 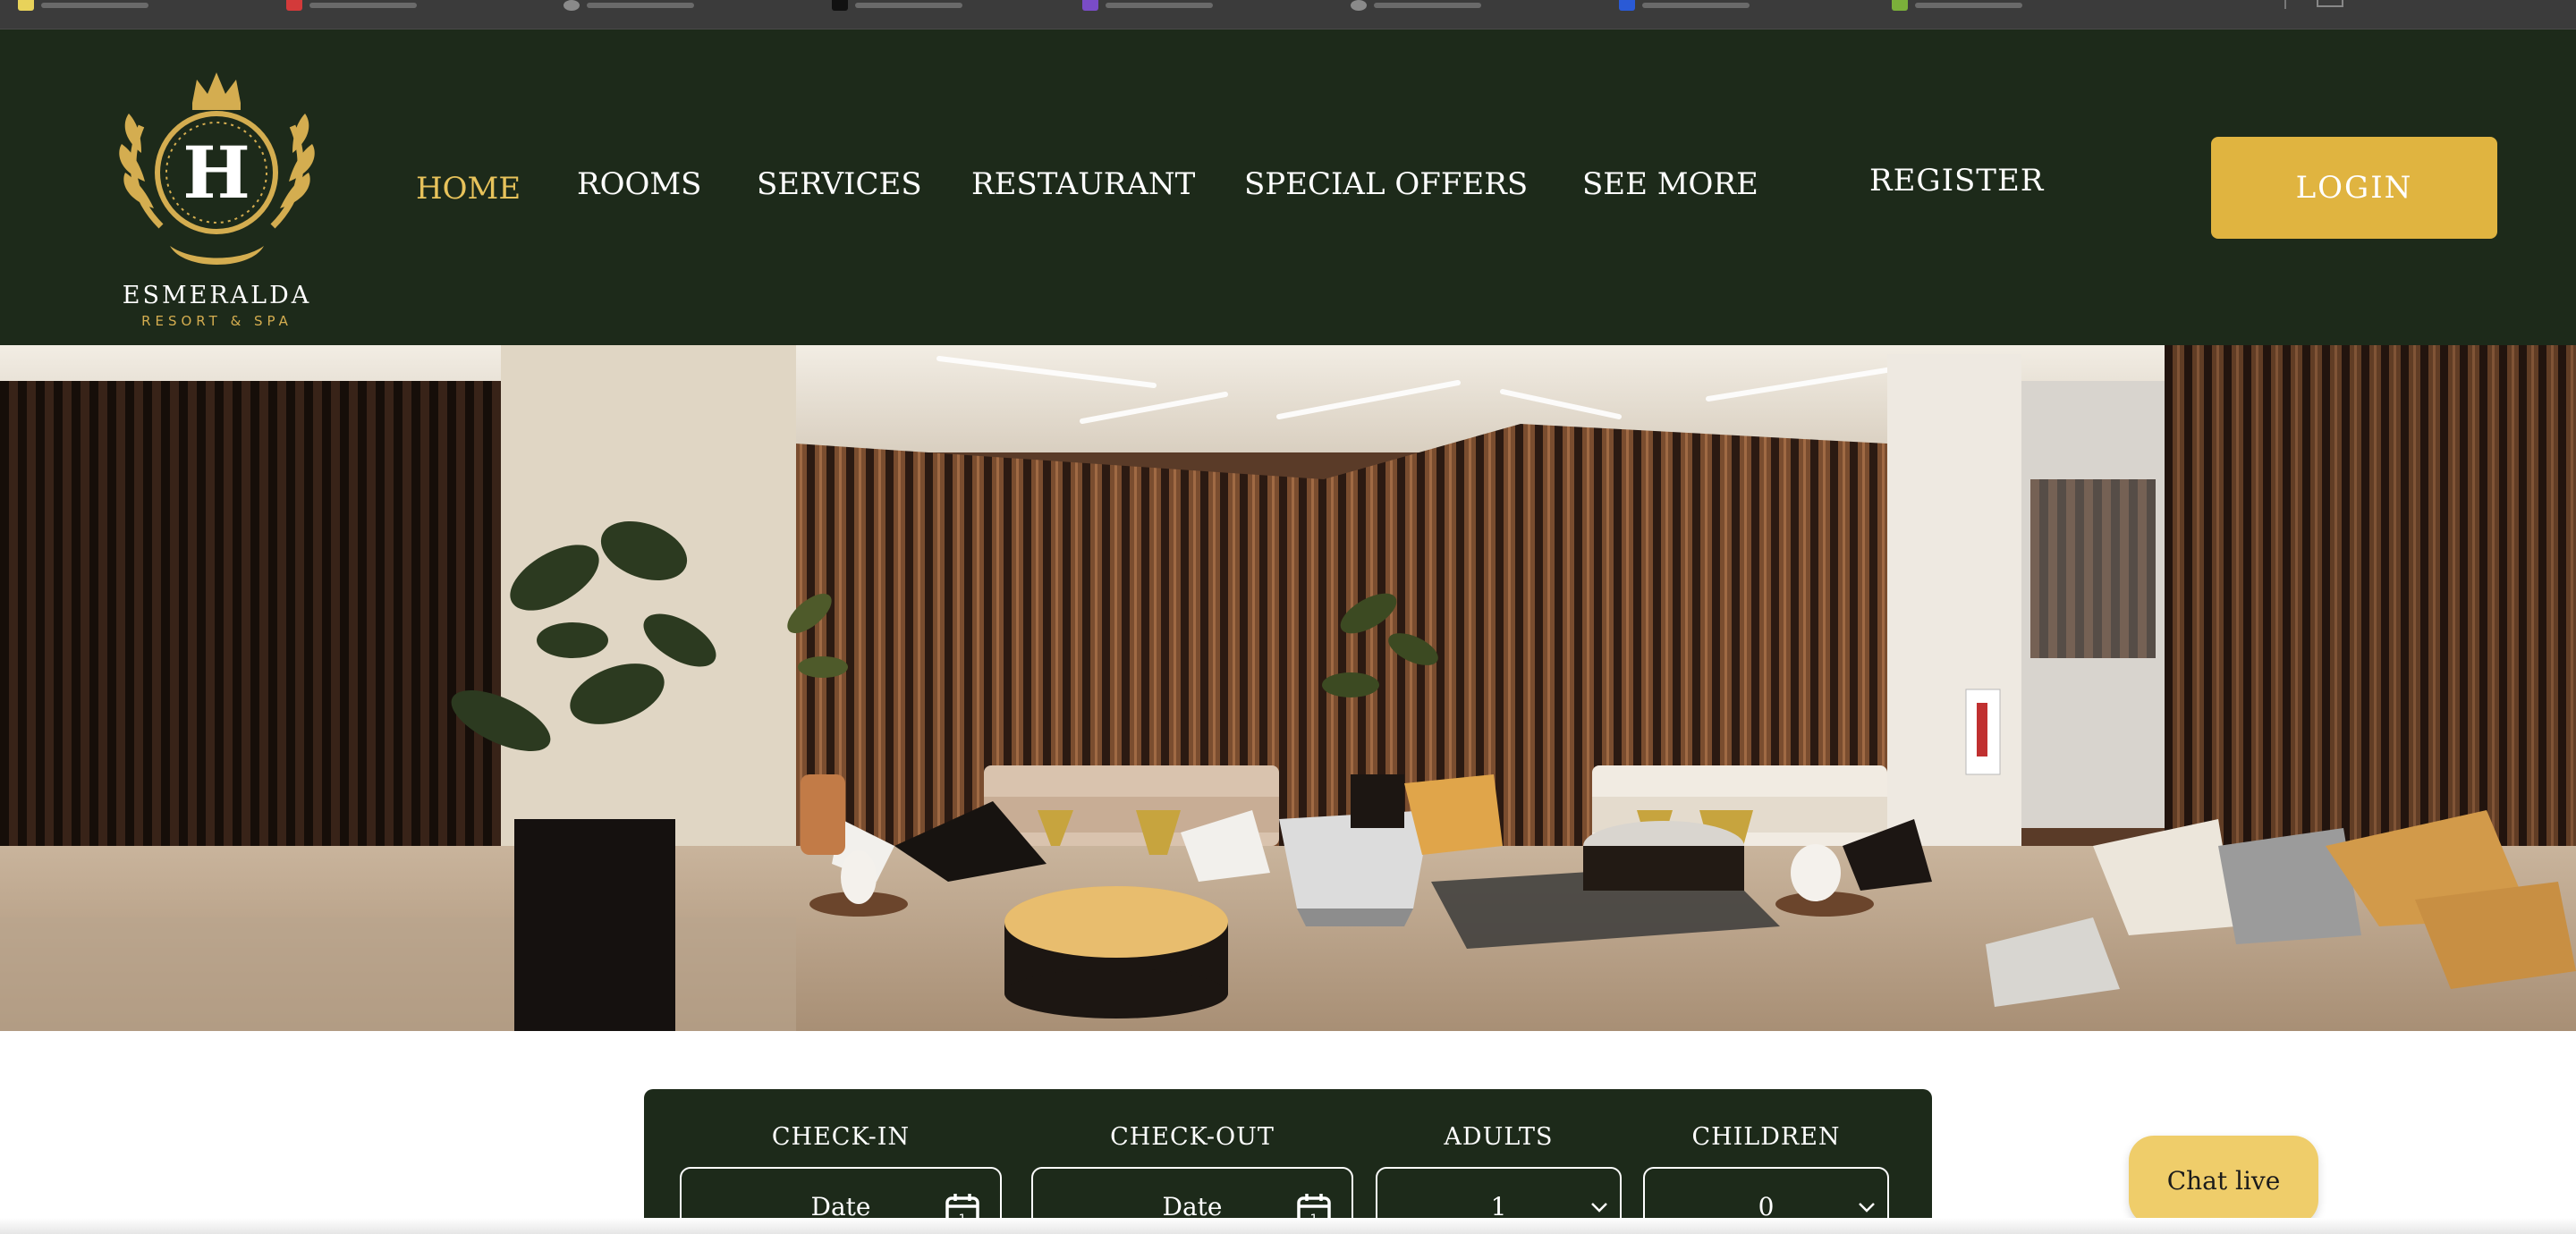 I want to click on browser-bookmarks-bar, so click(x=1288, y=15).